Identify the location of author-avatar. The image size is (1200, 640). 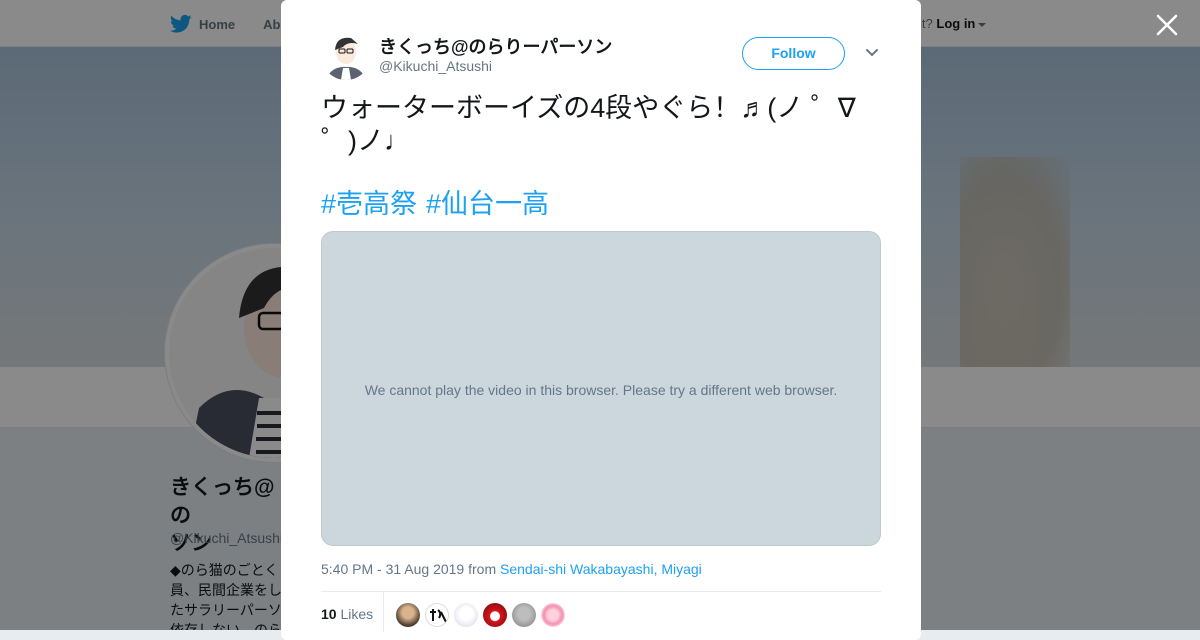
(346, 55).